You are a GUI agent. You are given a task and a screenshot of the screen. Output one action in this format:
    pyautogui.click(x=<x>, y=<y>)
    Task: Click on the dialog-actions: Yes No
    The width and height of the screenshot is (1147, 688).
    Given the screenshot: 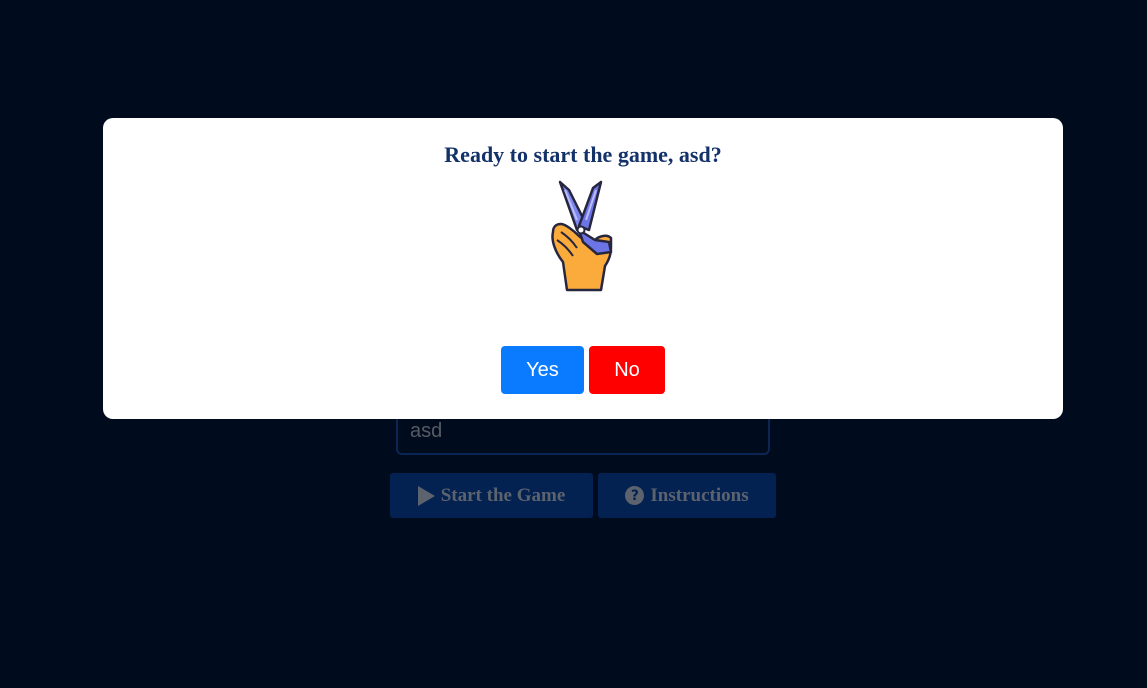 What is the action you would take?
    pyautogui.click(x=583, y=370)
    